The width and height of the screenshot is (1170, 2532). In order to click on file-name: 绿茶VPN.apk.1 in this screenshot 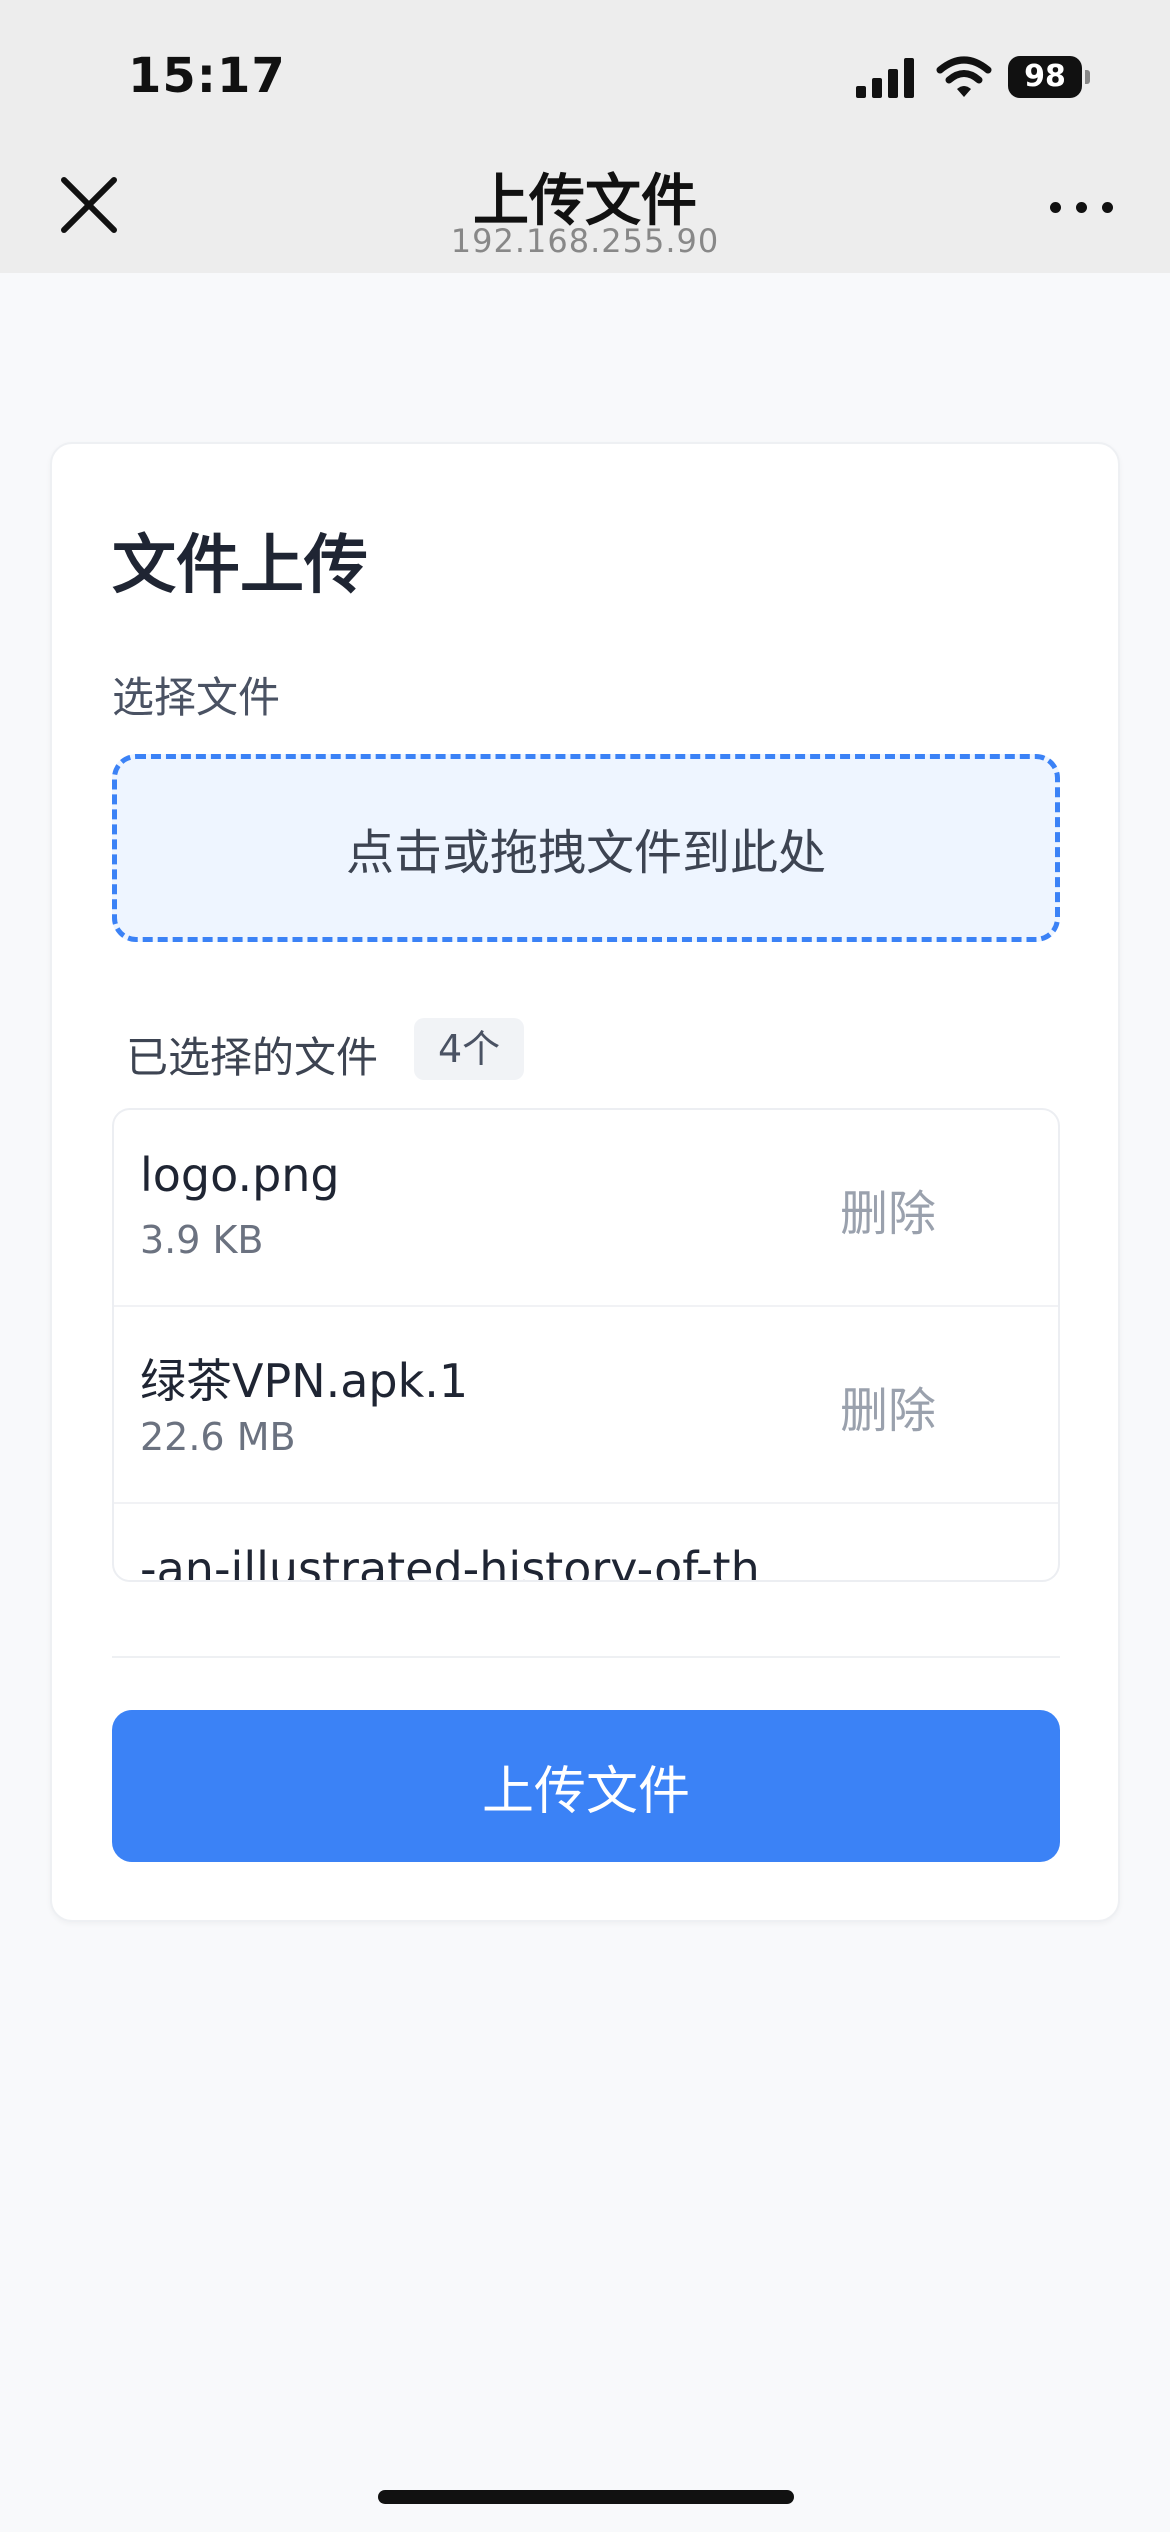, I will do `click(304, 1381)`.